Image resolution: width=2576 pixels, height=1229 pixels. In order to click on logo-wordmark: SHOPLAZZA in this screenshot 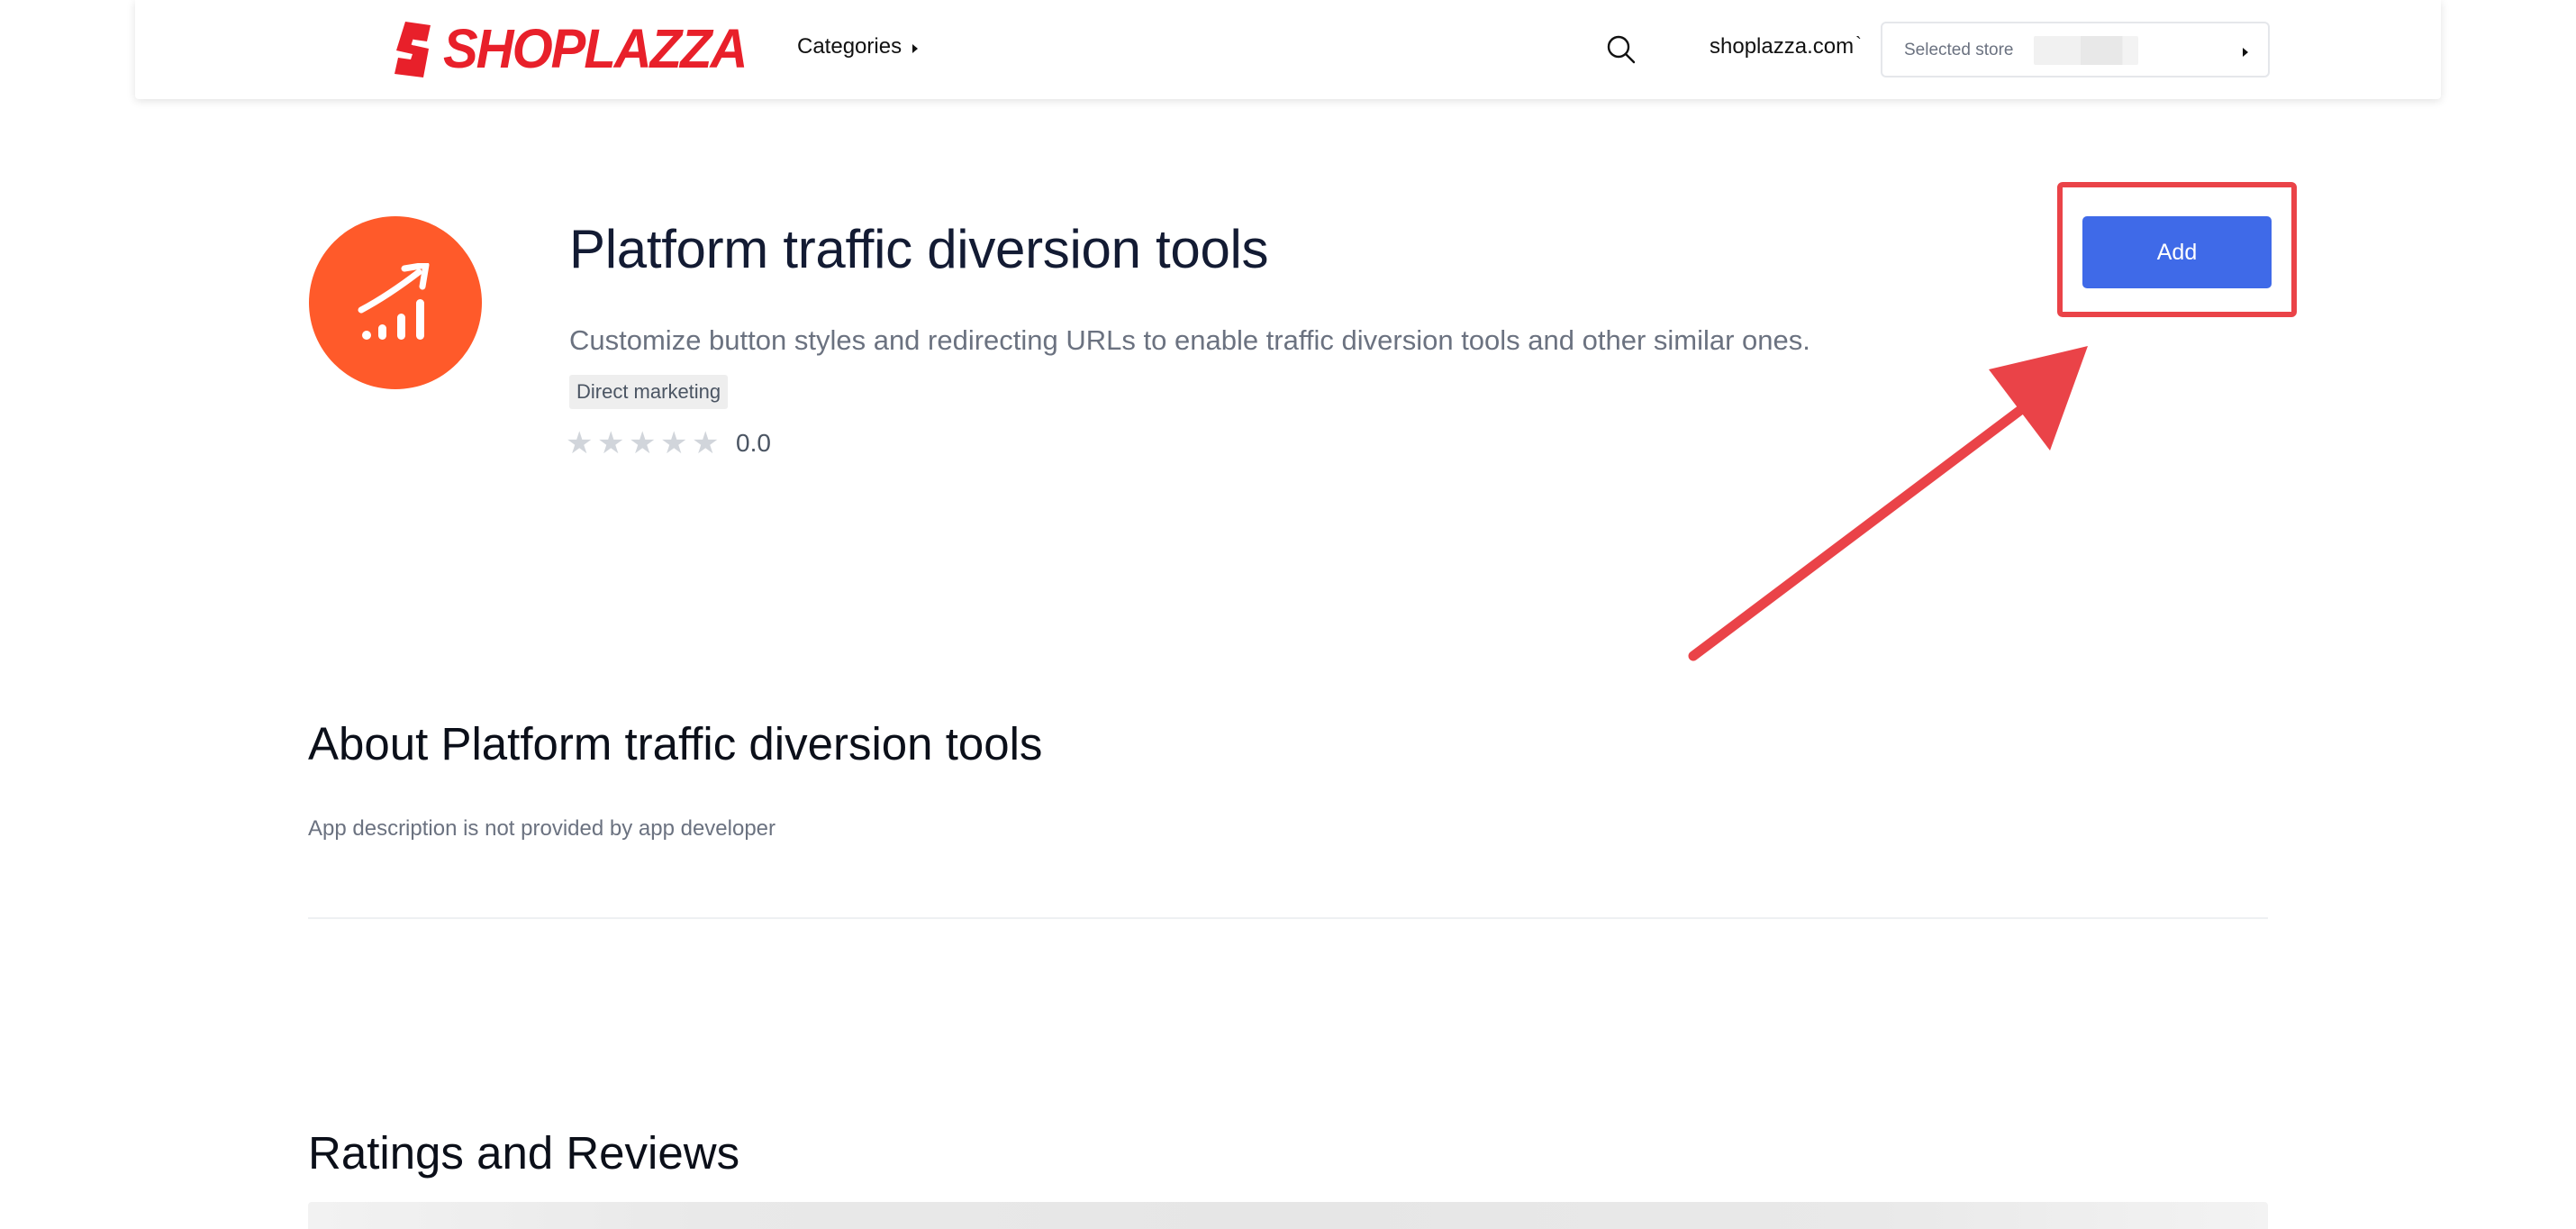, I will do `click(595, 49)`.